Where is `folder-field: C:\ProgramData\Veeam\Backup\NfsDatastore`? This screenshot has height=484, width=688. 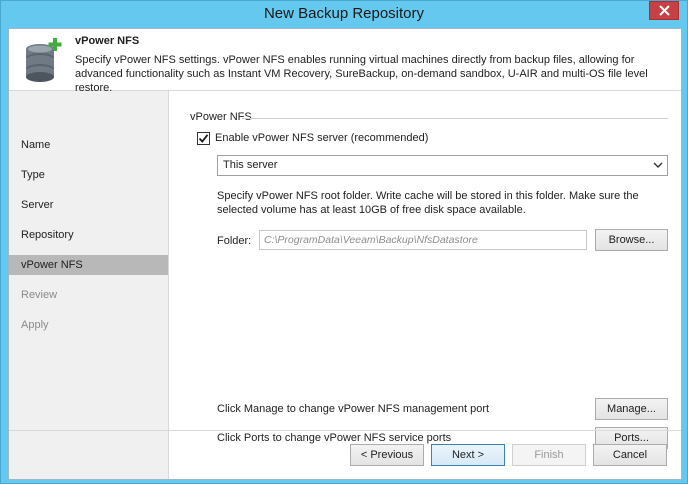
folder-field: C:\ProgramData\Veeam\Backup\NfsDatastore is located at coordinates (423, 240).